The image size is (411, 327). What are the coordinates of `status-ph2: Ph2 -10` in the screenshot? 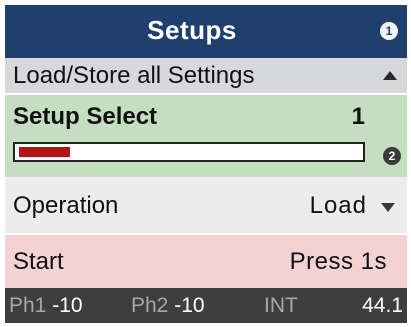 It's located at (168, 306).